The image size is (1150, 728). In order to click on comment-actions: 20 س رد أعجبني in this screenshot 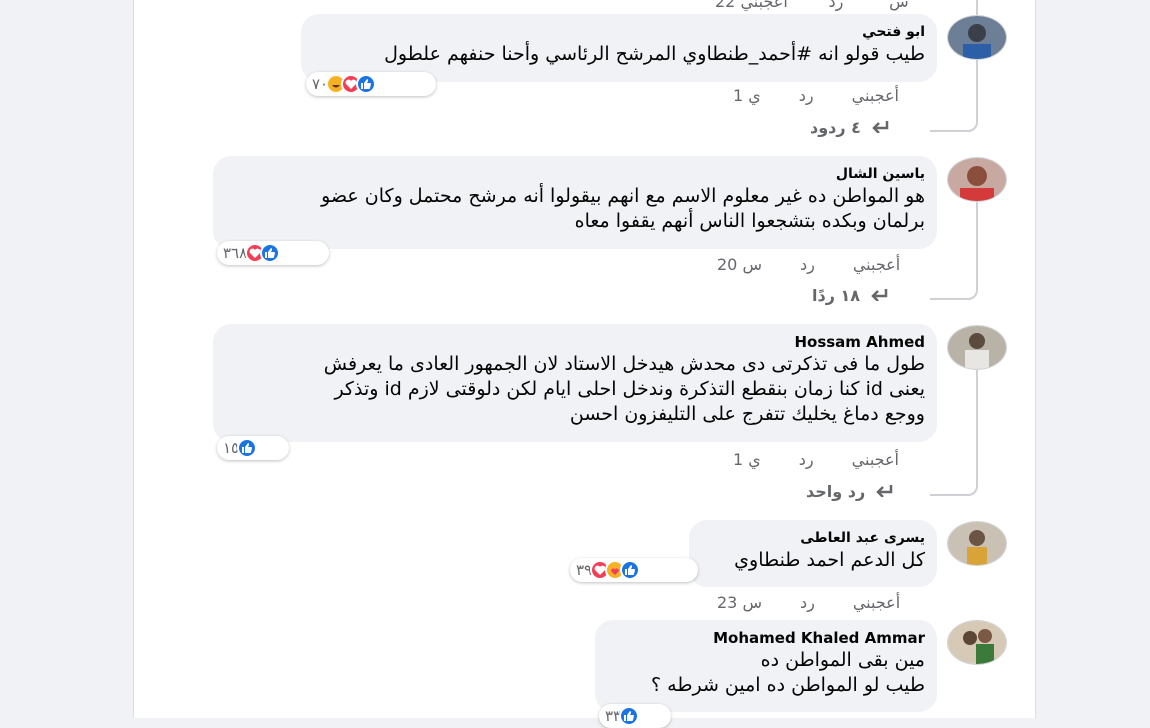, I will do `click(808, 264)`.